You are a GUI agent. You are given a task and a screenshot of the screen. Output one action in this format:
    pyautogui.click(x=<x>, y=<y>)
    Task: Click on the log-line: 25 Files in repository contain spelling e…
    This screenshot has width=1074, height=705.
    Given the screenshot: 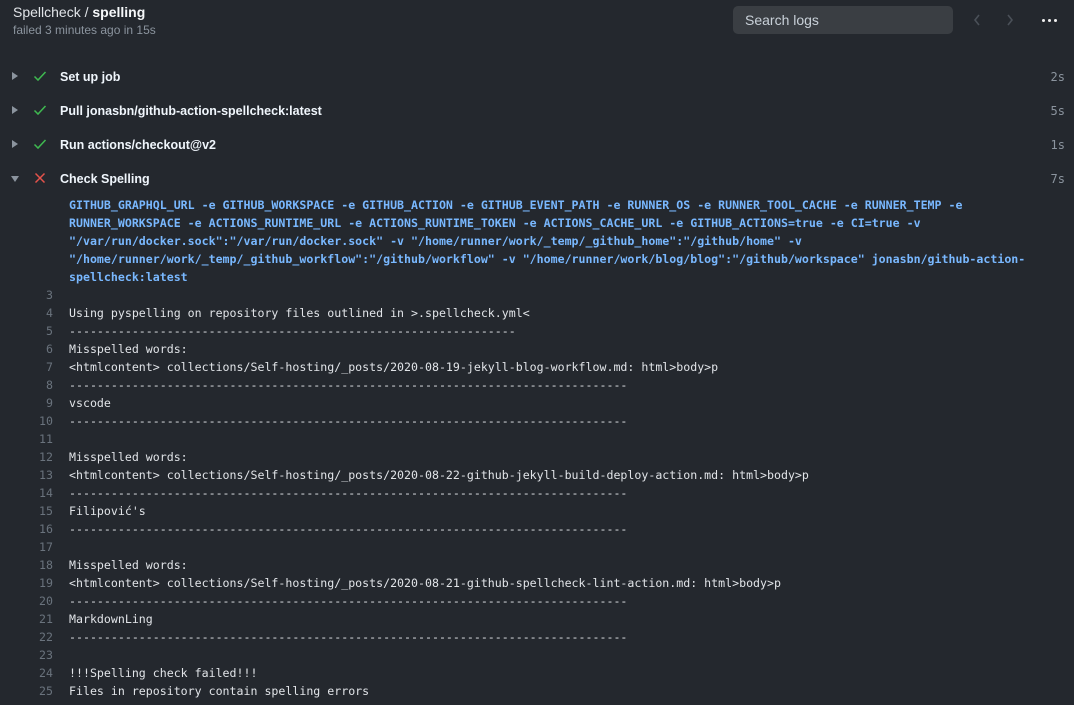 What is the action you would take?
    pyautogui.click(x=537, y=691)
    